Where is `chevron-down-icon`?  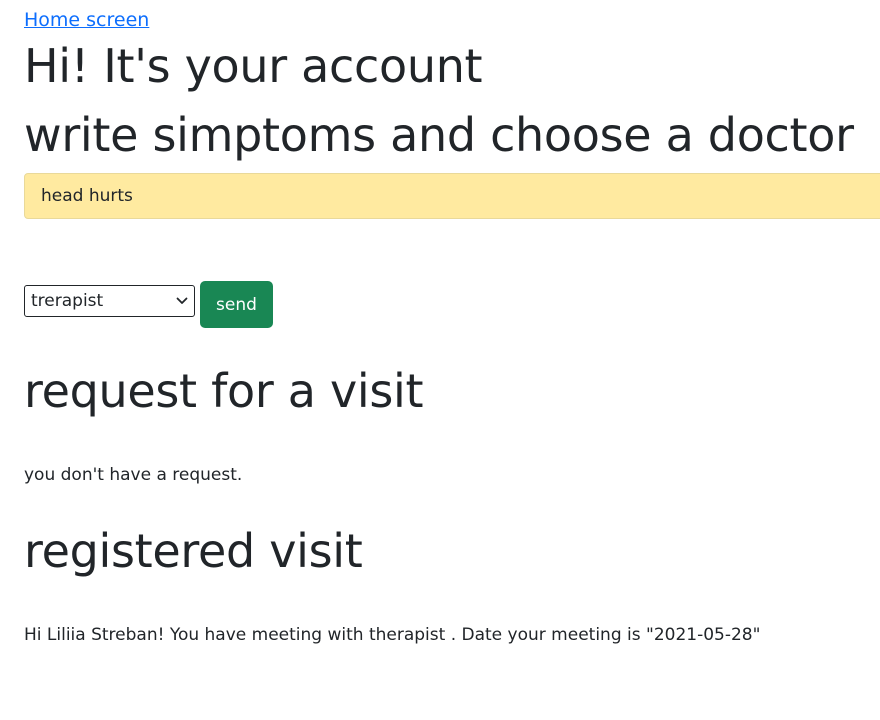
chevron-down-icon is located at coordinates (182, 300).